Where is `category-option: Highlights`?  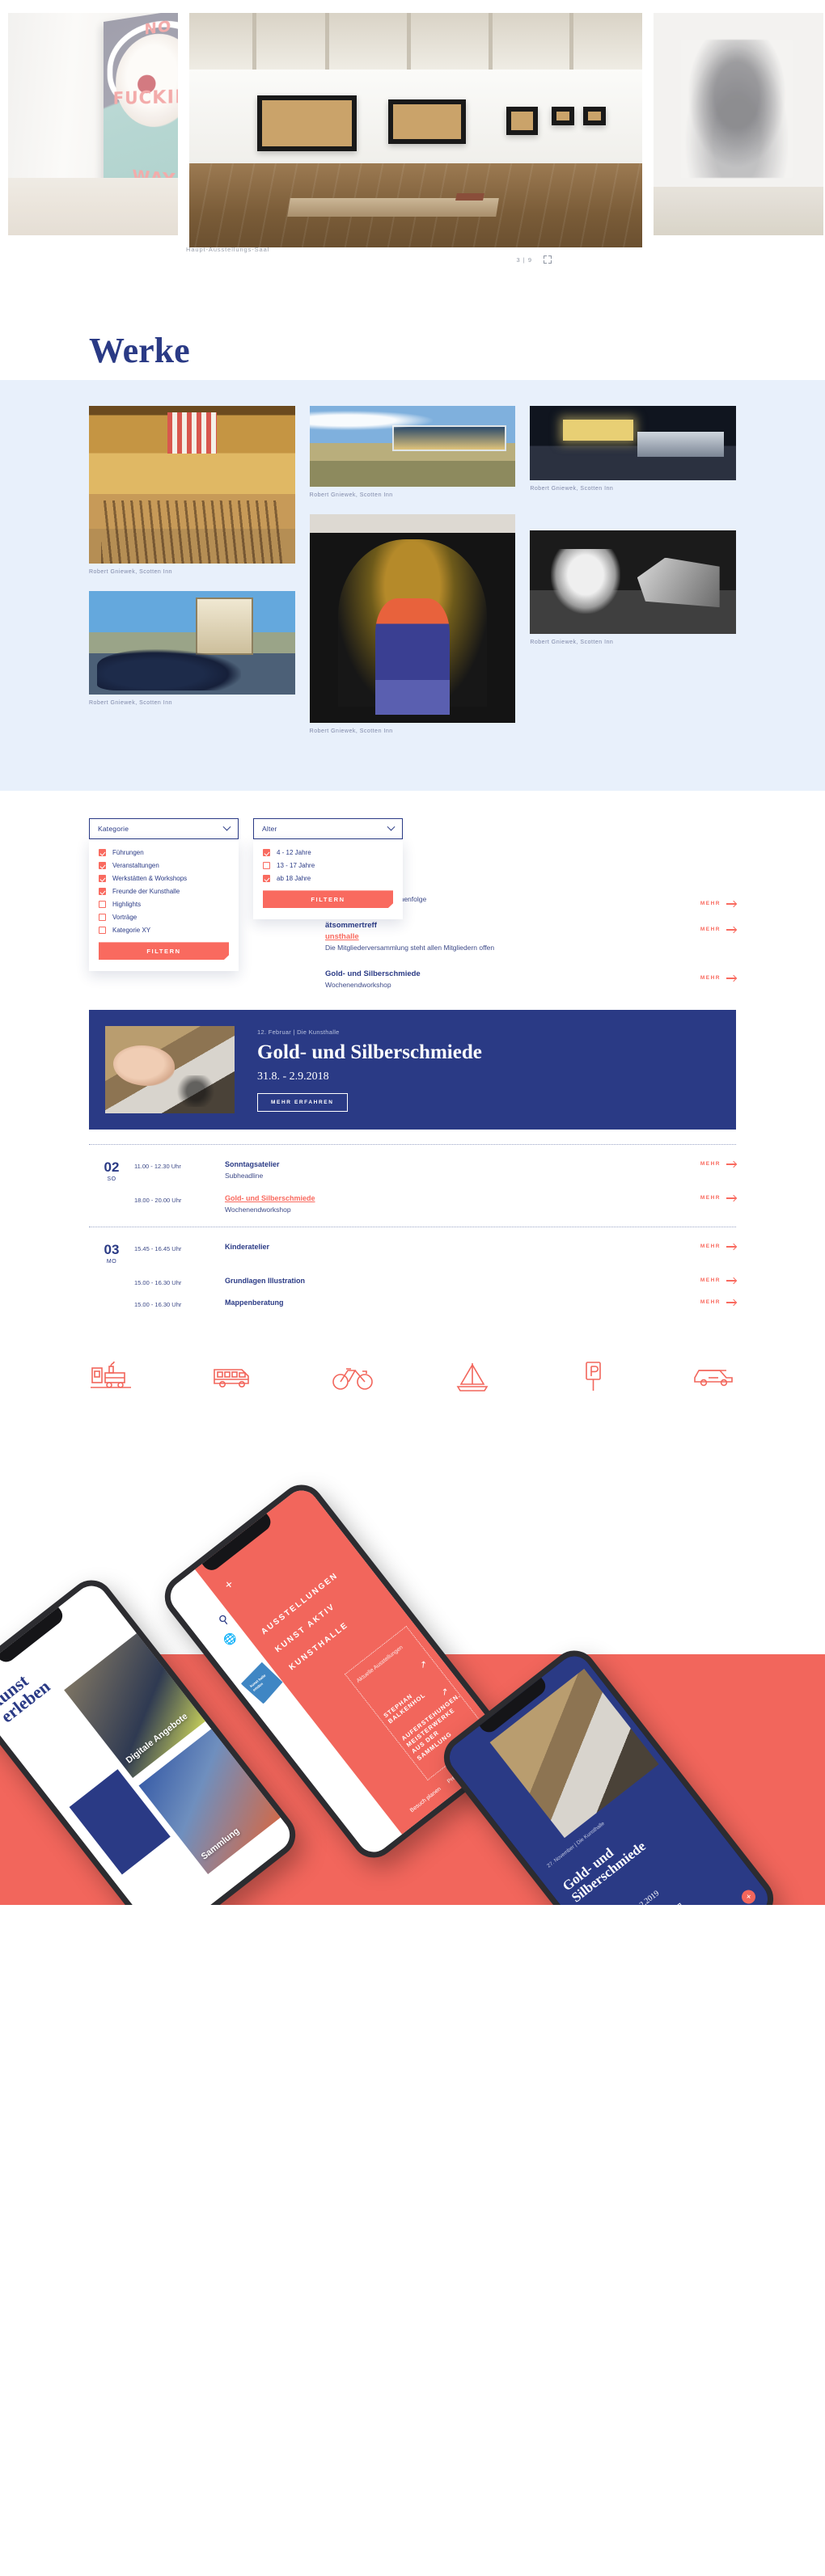 category-option: Highlights is located at coordinates (164, 905).